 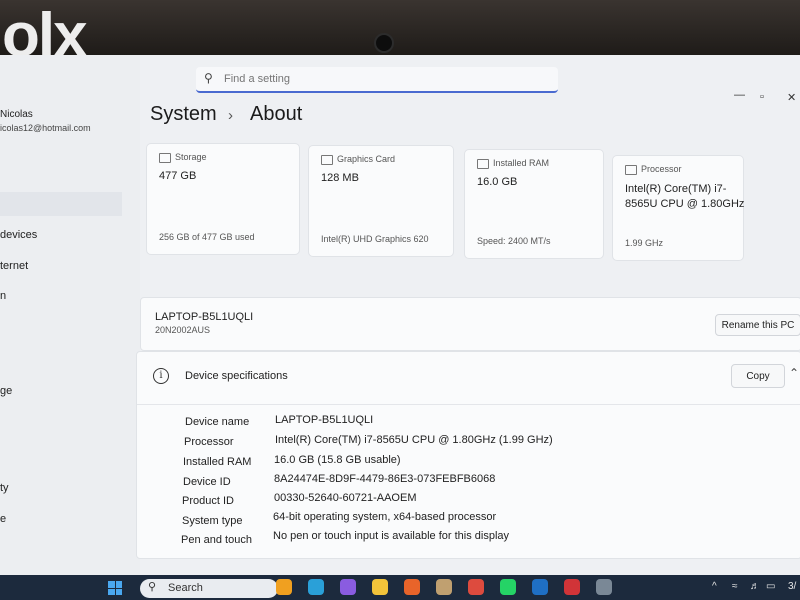 I want to click on sidebar-item-devices: devices, so click(x=18, y=235).